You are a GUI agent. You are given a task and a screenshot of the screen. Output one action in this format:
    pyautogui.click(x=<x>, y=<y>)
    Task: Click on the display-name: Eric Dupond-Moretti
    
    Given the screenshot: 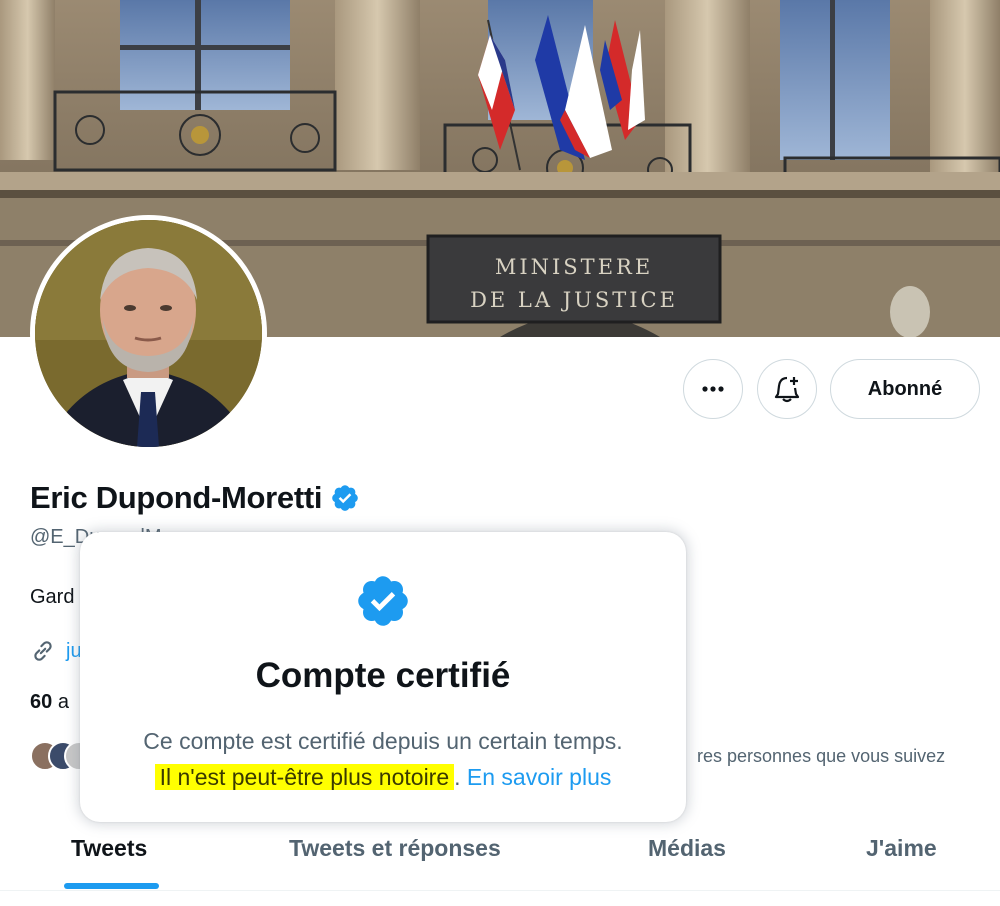 What is the action you would take?
    pyautogui.click(x=176, y=497)
    